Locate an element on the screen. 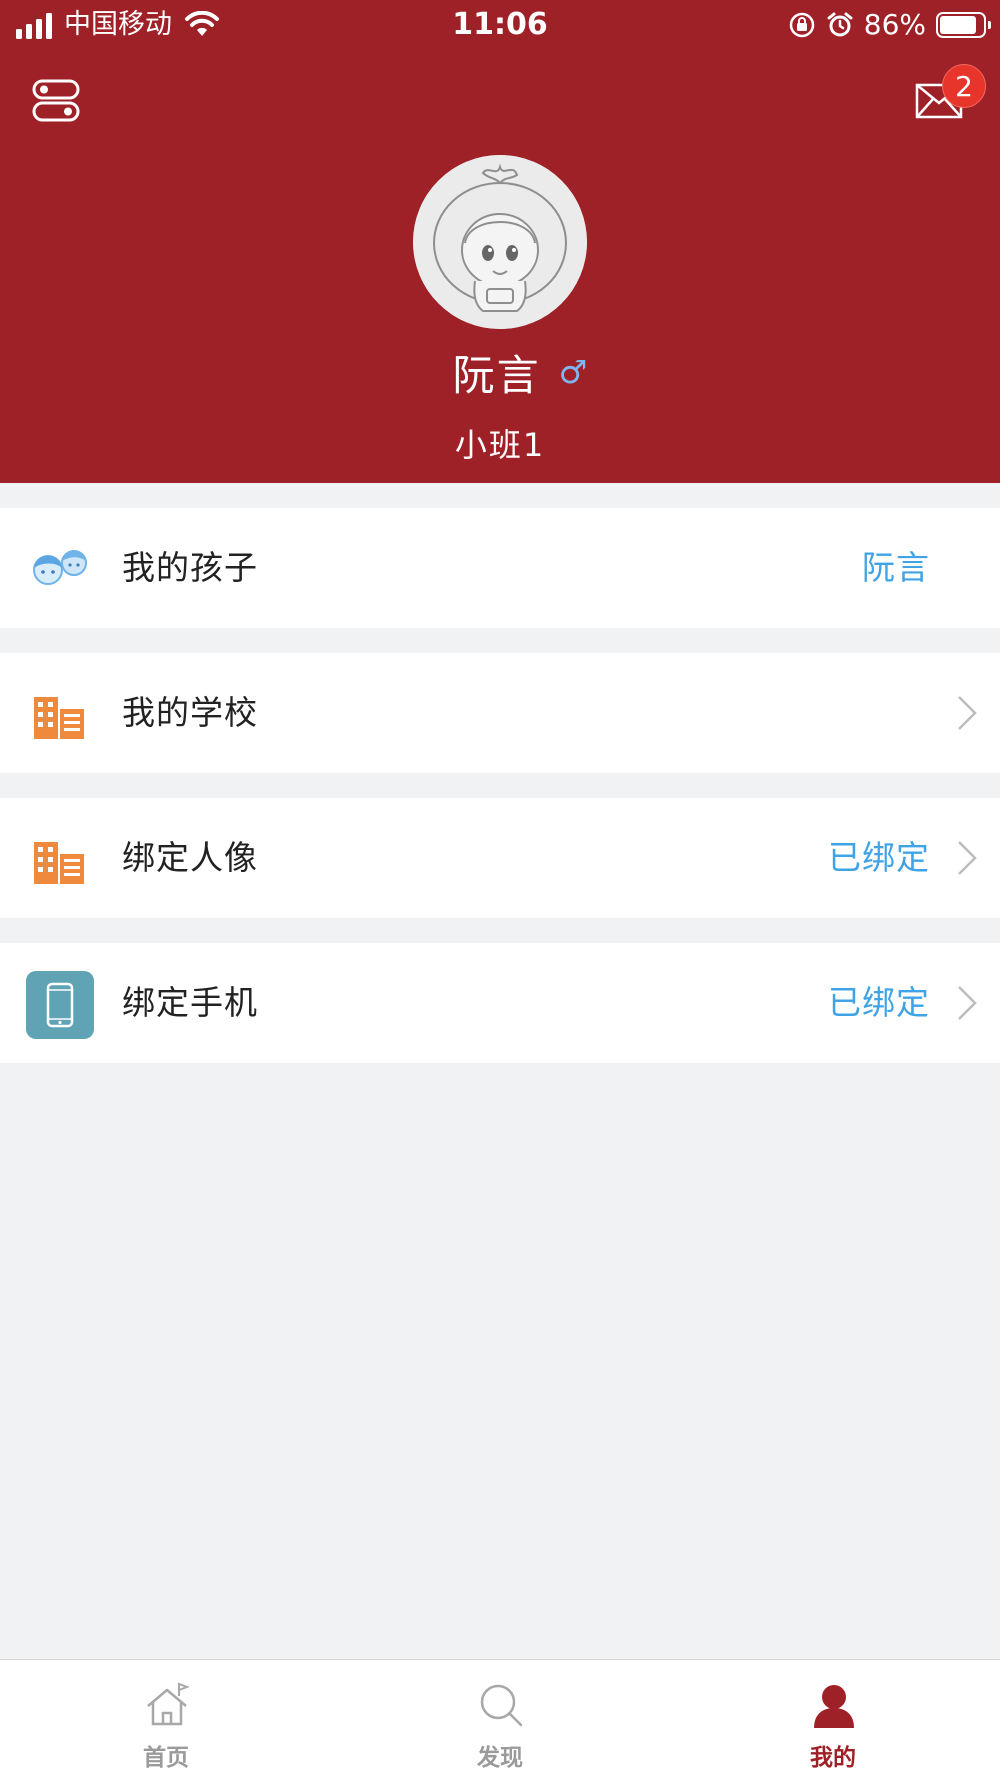  menu-label-bind-portrait: 绑定人像 is located at coordinates (190, 857).